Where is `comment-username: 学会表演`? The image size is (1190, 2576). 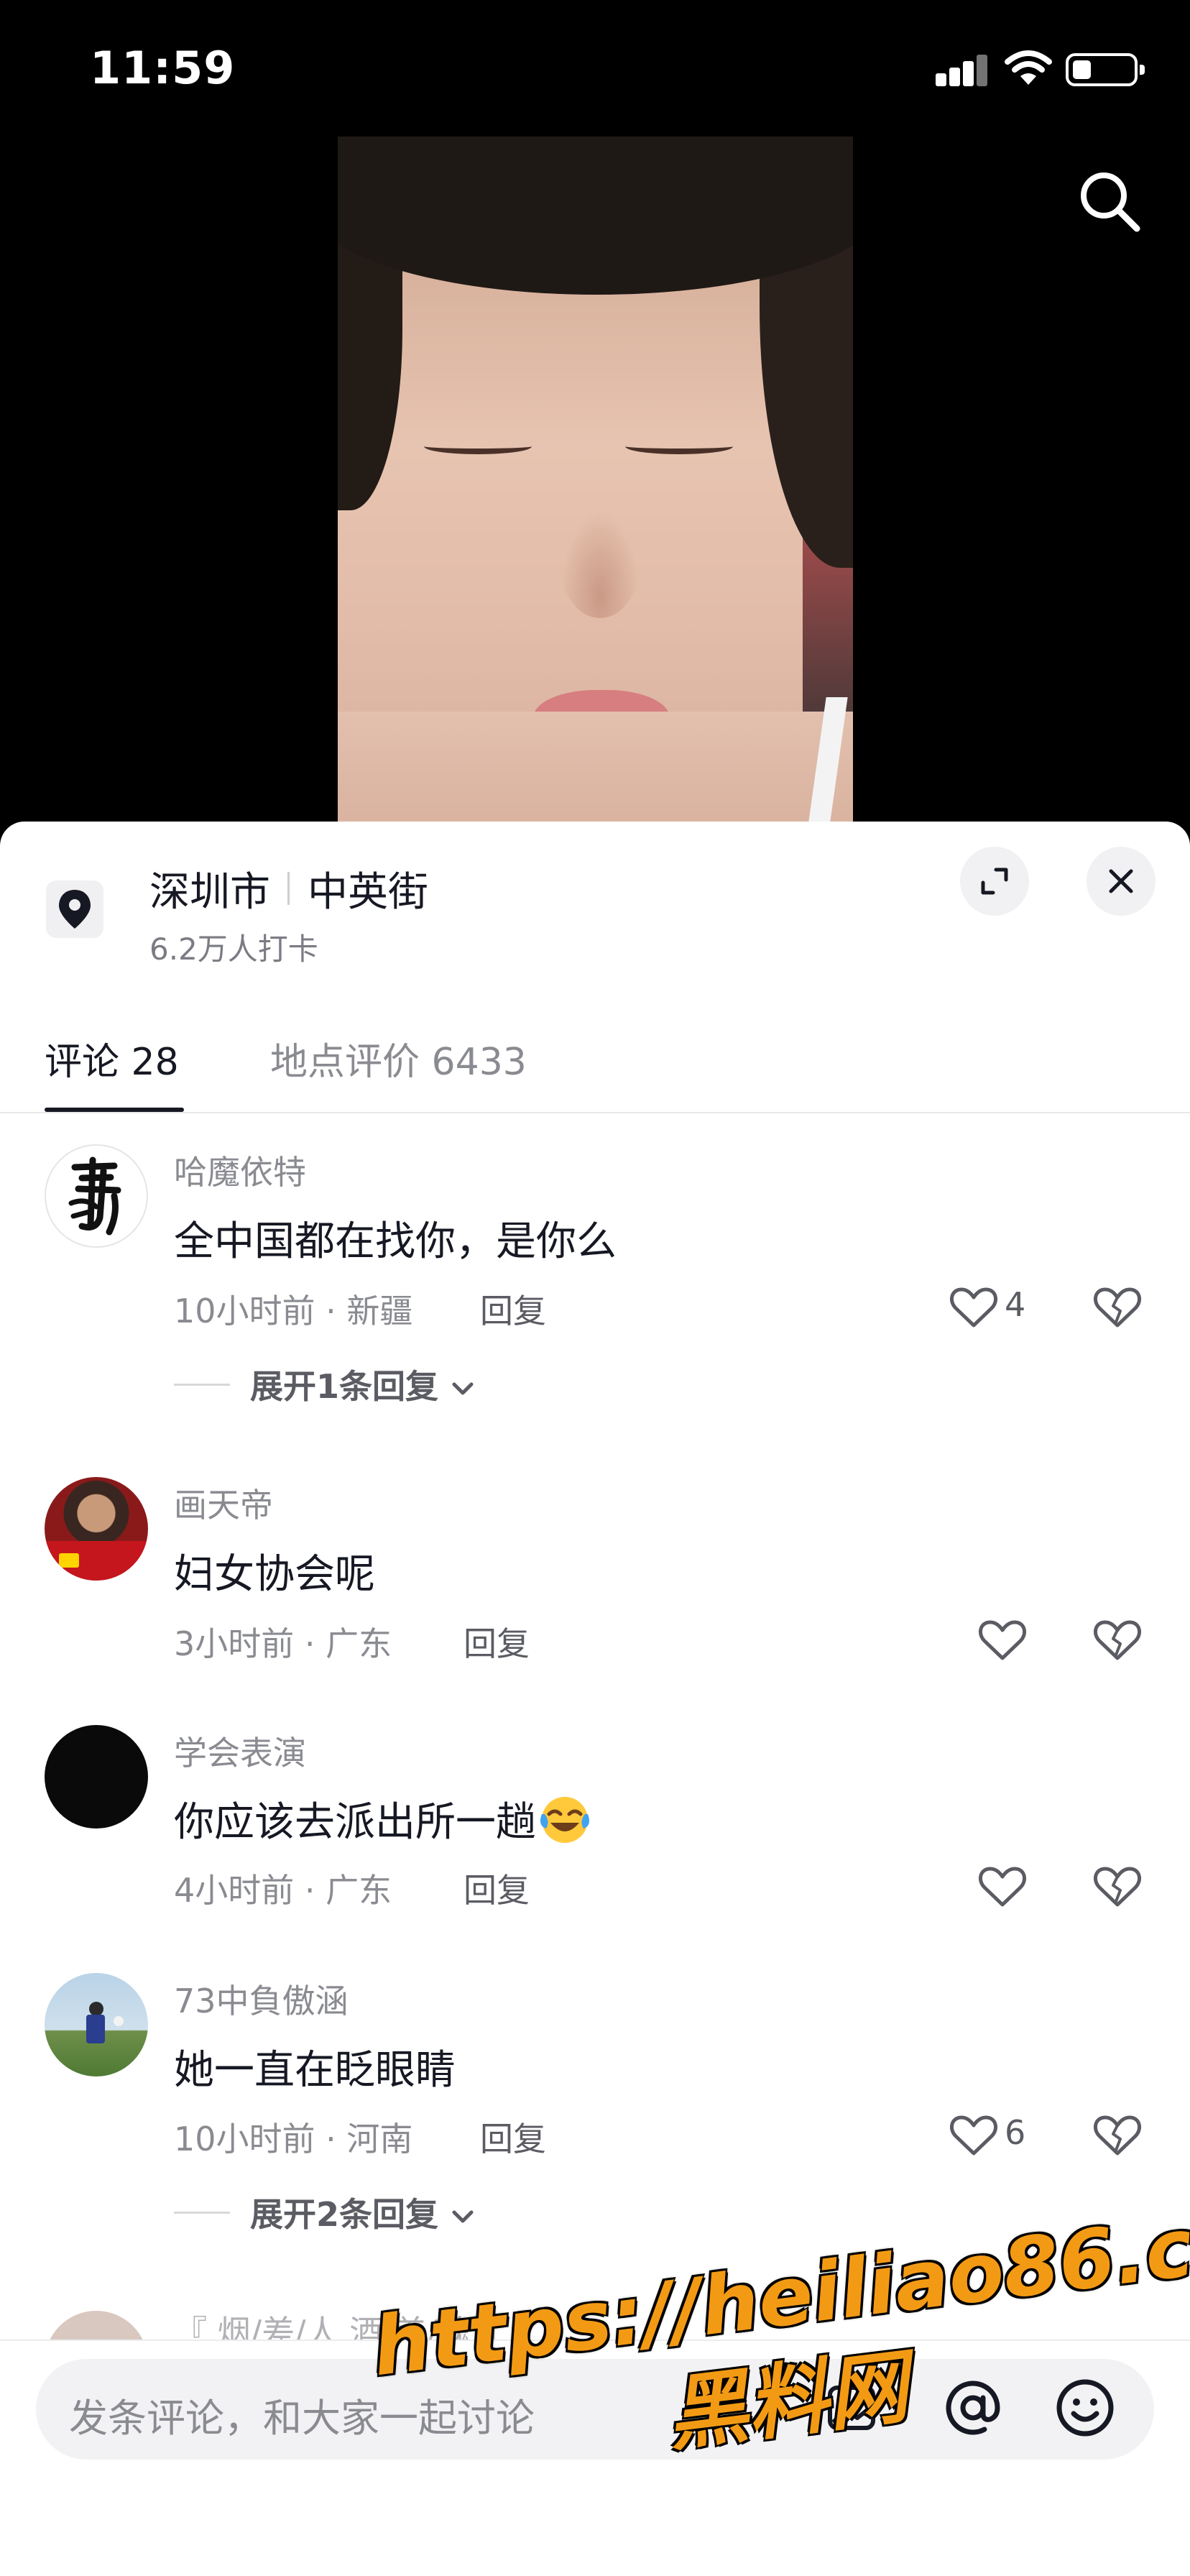
comment-username: 学会表演 is located at coordinates (240, 1751).